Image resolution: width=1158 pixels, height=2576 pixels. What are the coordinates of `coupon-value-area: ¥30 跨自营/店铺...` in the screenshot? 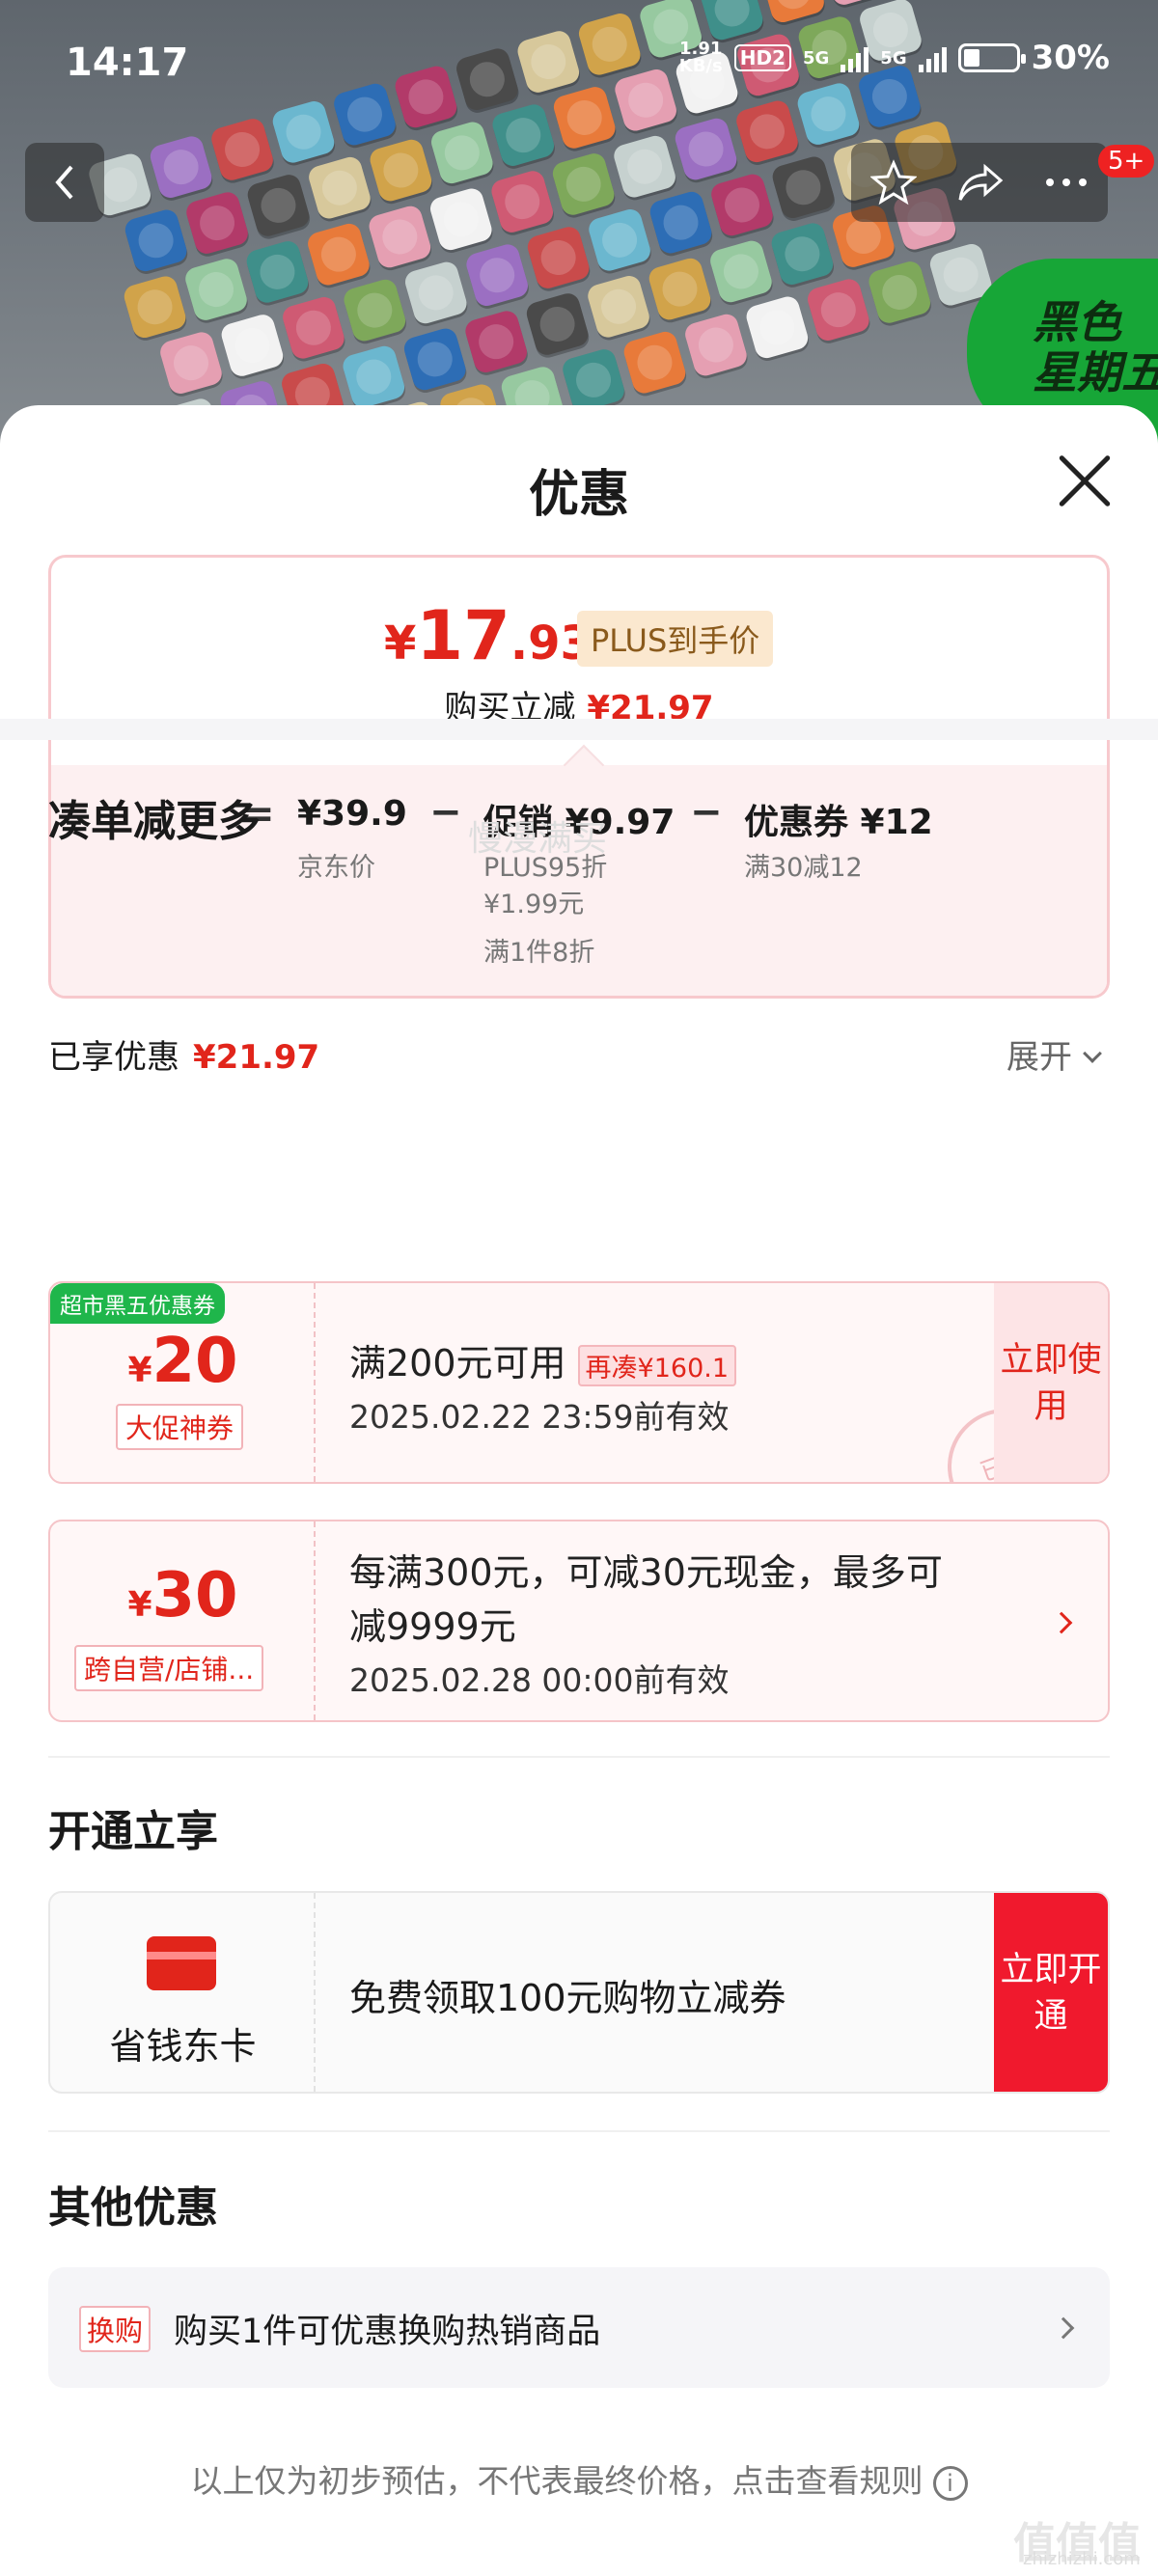 It's located at (183, 1621).